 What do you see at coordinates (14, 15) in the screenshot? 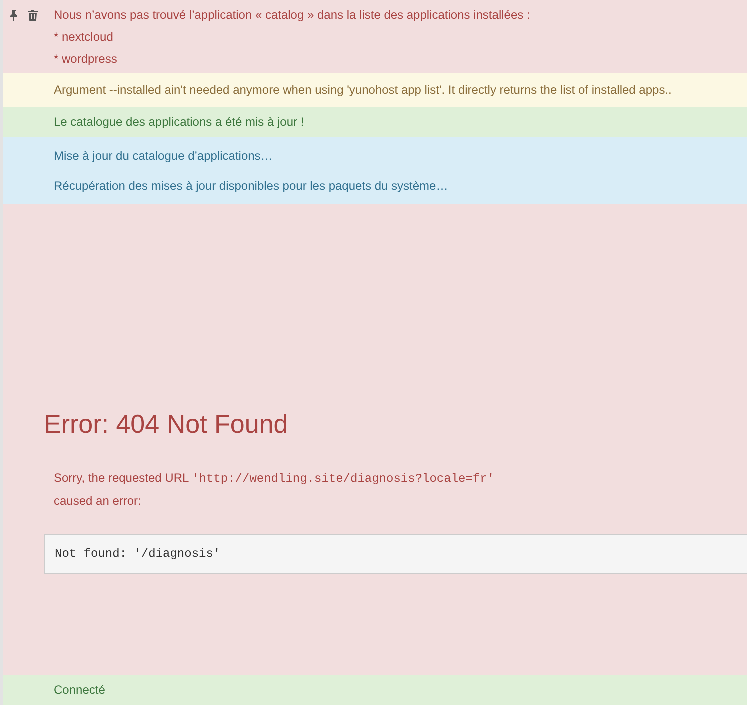
I see `pin-icon` at bounding box center [14, 15].